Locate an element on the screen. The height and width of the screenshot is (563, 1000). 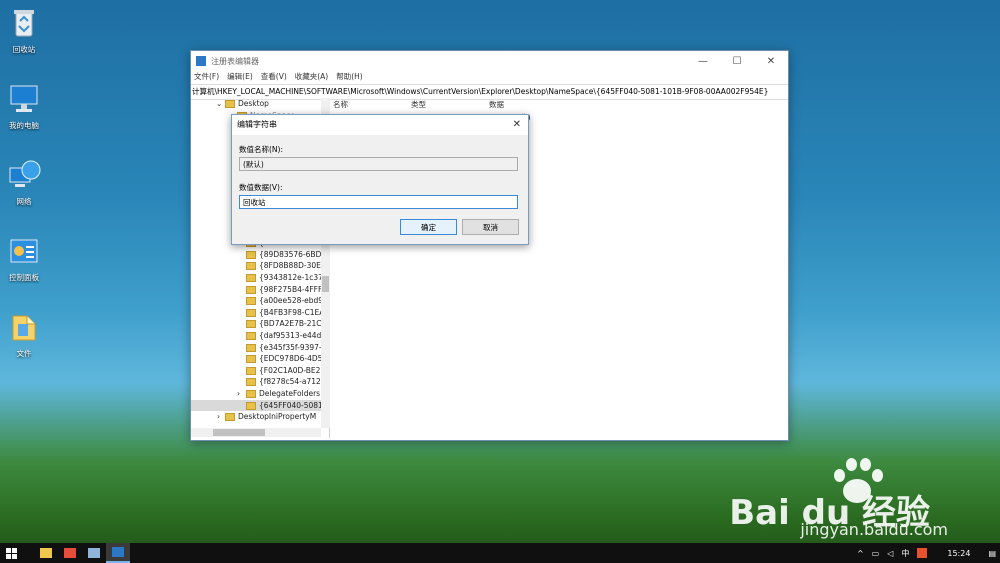
desktop-icon-network: 网络 is located at coordinates (24, 182).